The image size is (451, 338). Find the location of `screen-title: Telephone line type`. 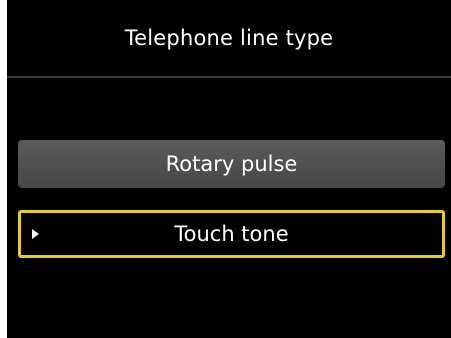

screen-title: Telephone line type is located at coordinates (229, 38).